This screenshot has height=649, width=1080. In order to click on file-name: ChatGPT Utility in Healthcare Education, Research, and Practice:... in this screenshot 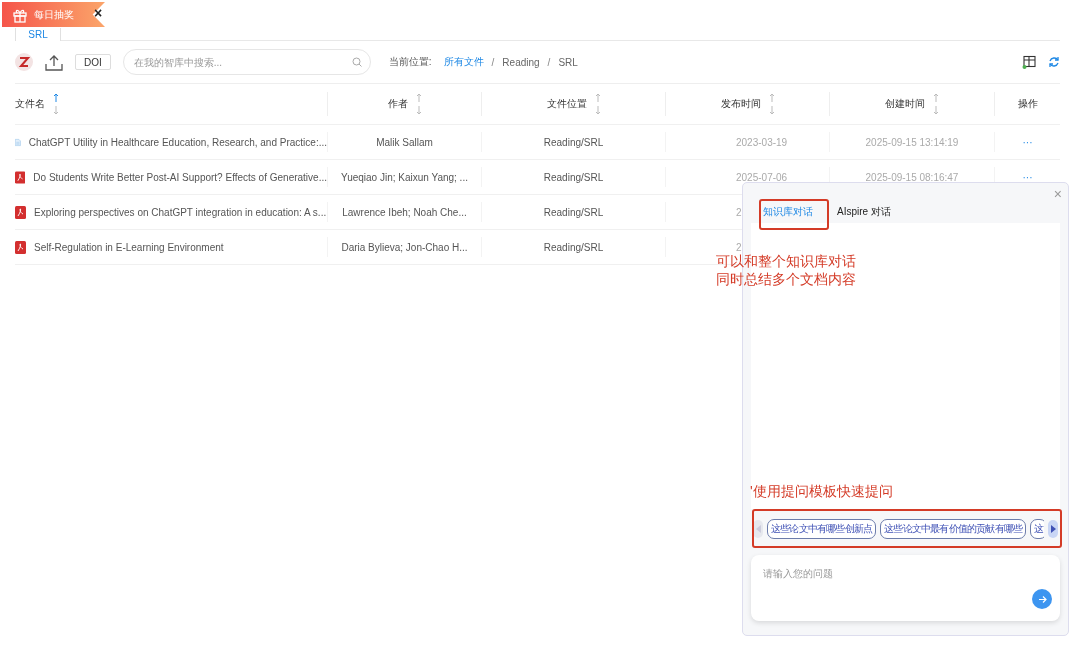, I will do `click(177, 142)`.